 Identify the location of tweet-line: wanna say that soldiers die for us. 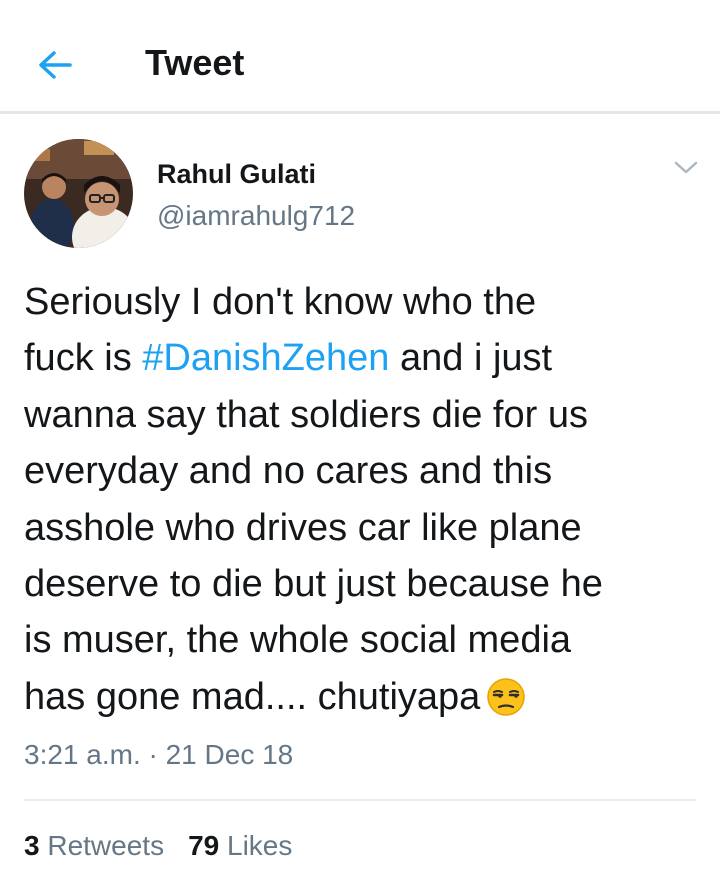
(306, 414).